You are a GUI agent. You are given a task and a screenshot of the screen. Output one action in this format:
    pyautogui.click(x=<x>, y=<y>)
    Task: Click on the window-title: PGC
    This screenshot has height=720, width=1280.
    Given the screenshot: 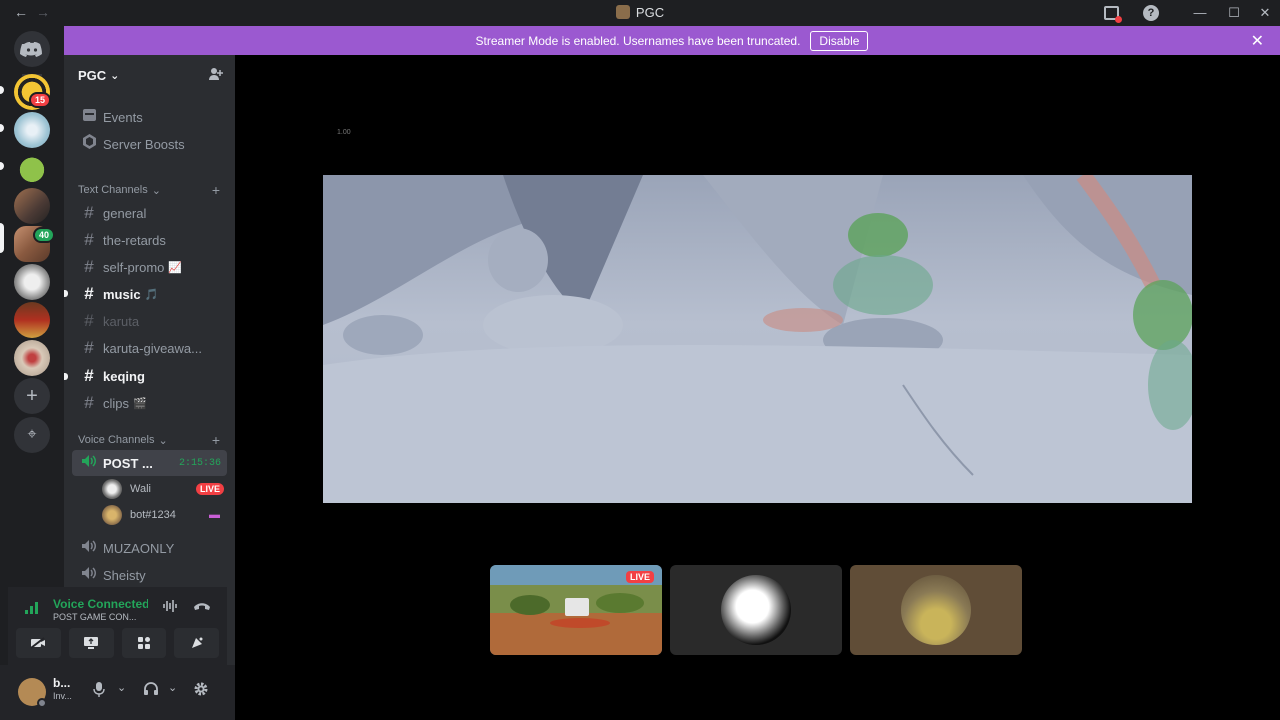 What is the action you would take?
    pyautogui.click(x=640, y=12)
    